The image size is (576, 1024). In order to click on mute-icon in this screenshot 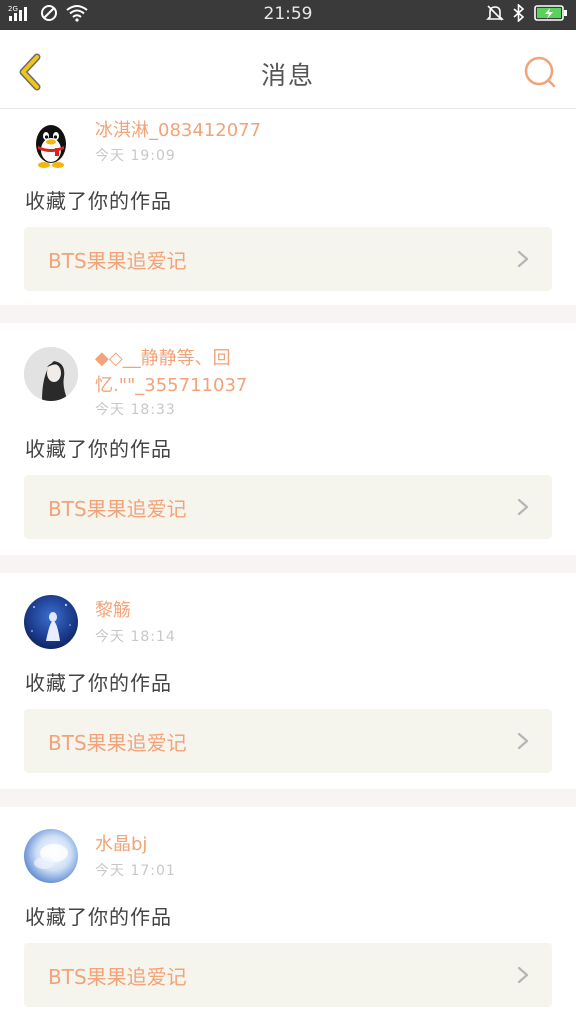, I will do `click(495, 15)`.